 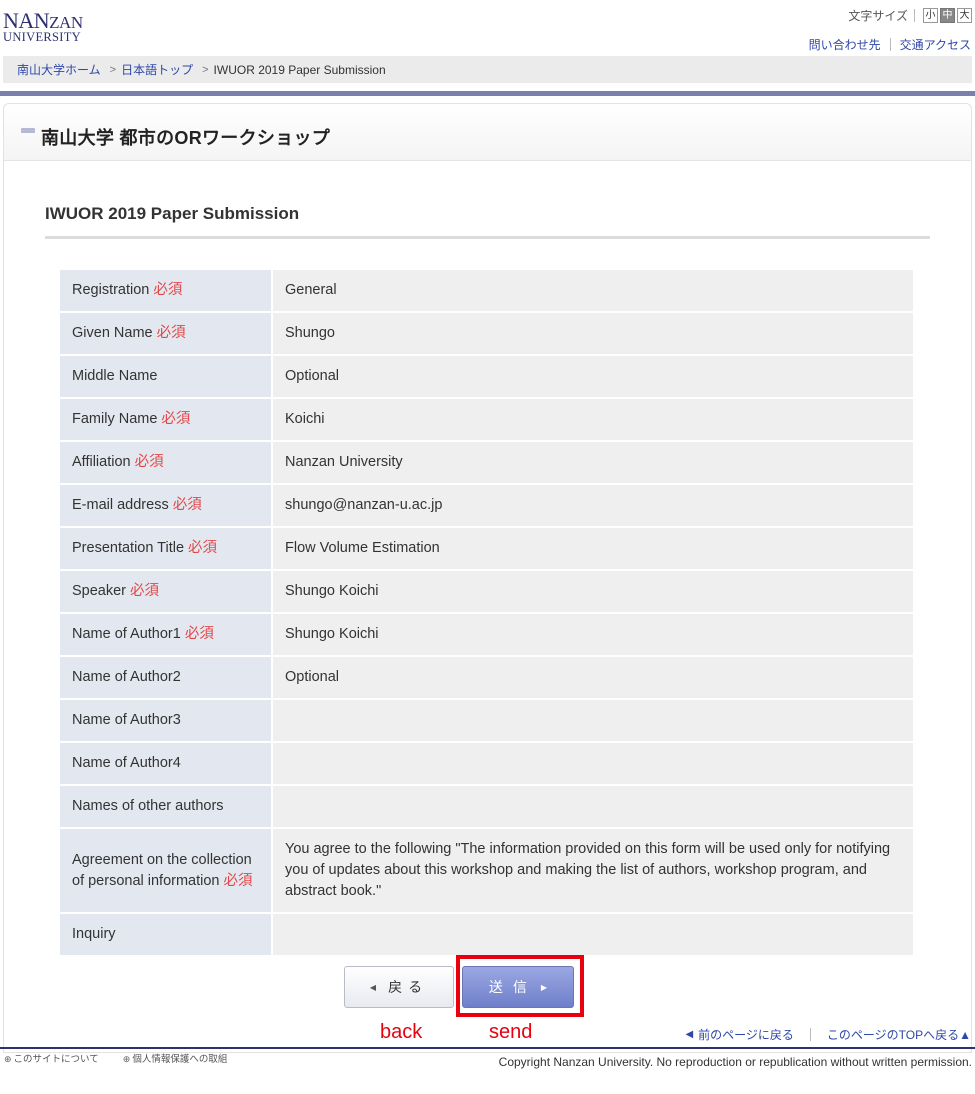 What do you see at coordinates (930, 15) in the screenshot?
I see `font-size-small-button: 小` at bounding box center [930, 15].